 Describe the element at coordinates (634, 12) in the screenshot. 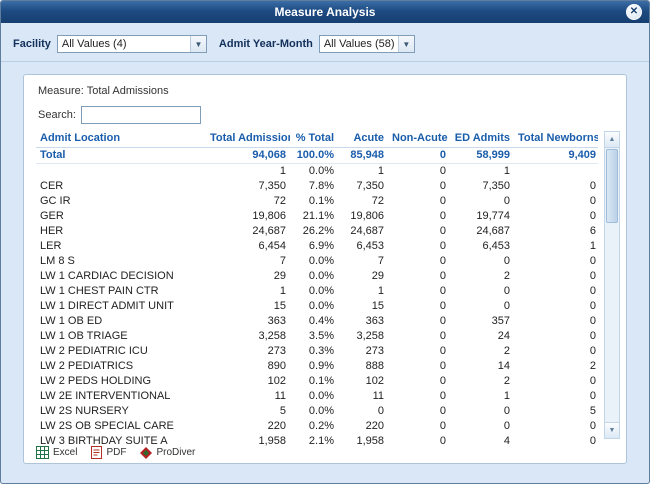

I see `close-icon: ✕` at that location.